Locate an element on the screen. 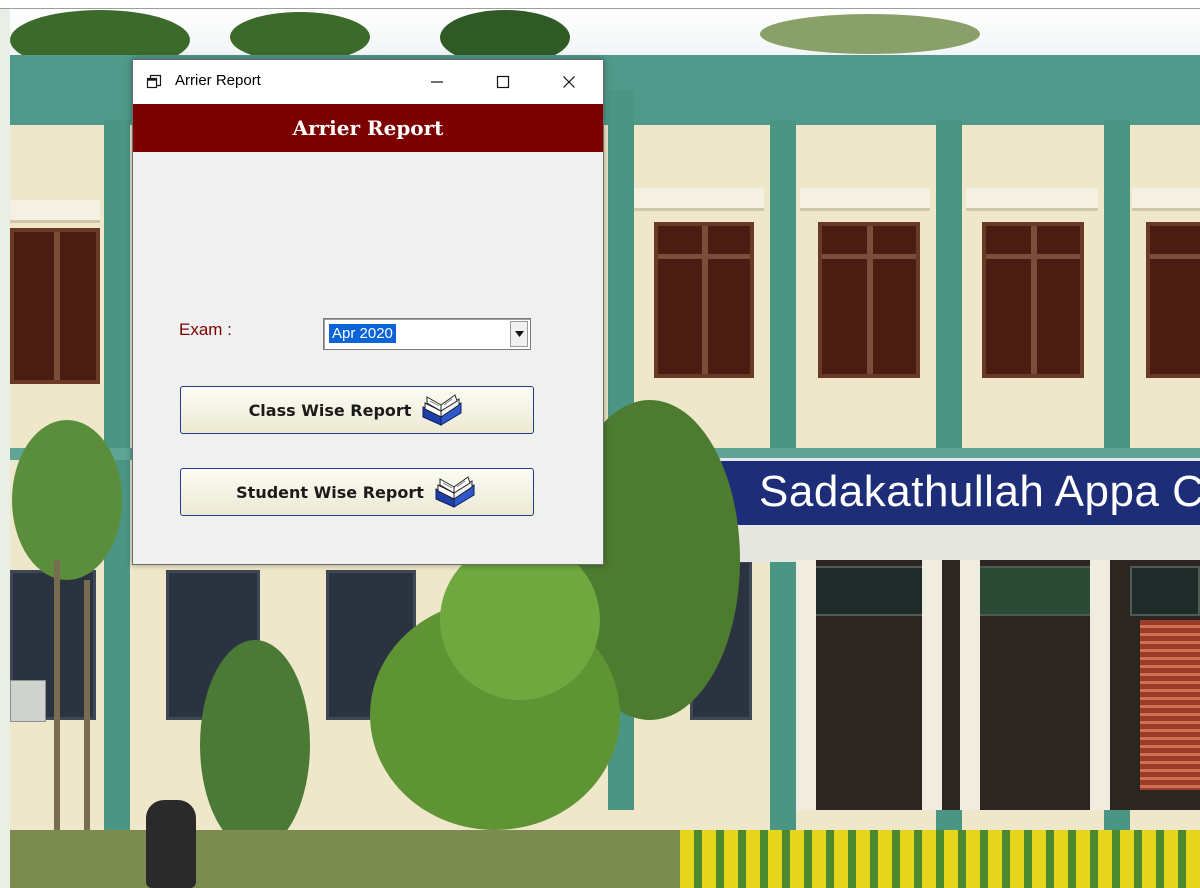  maximize-button is located at coordinates (503, 82).